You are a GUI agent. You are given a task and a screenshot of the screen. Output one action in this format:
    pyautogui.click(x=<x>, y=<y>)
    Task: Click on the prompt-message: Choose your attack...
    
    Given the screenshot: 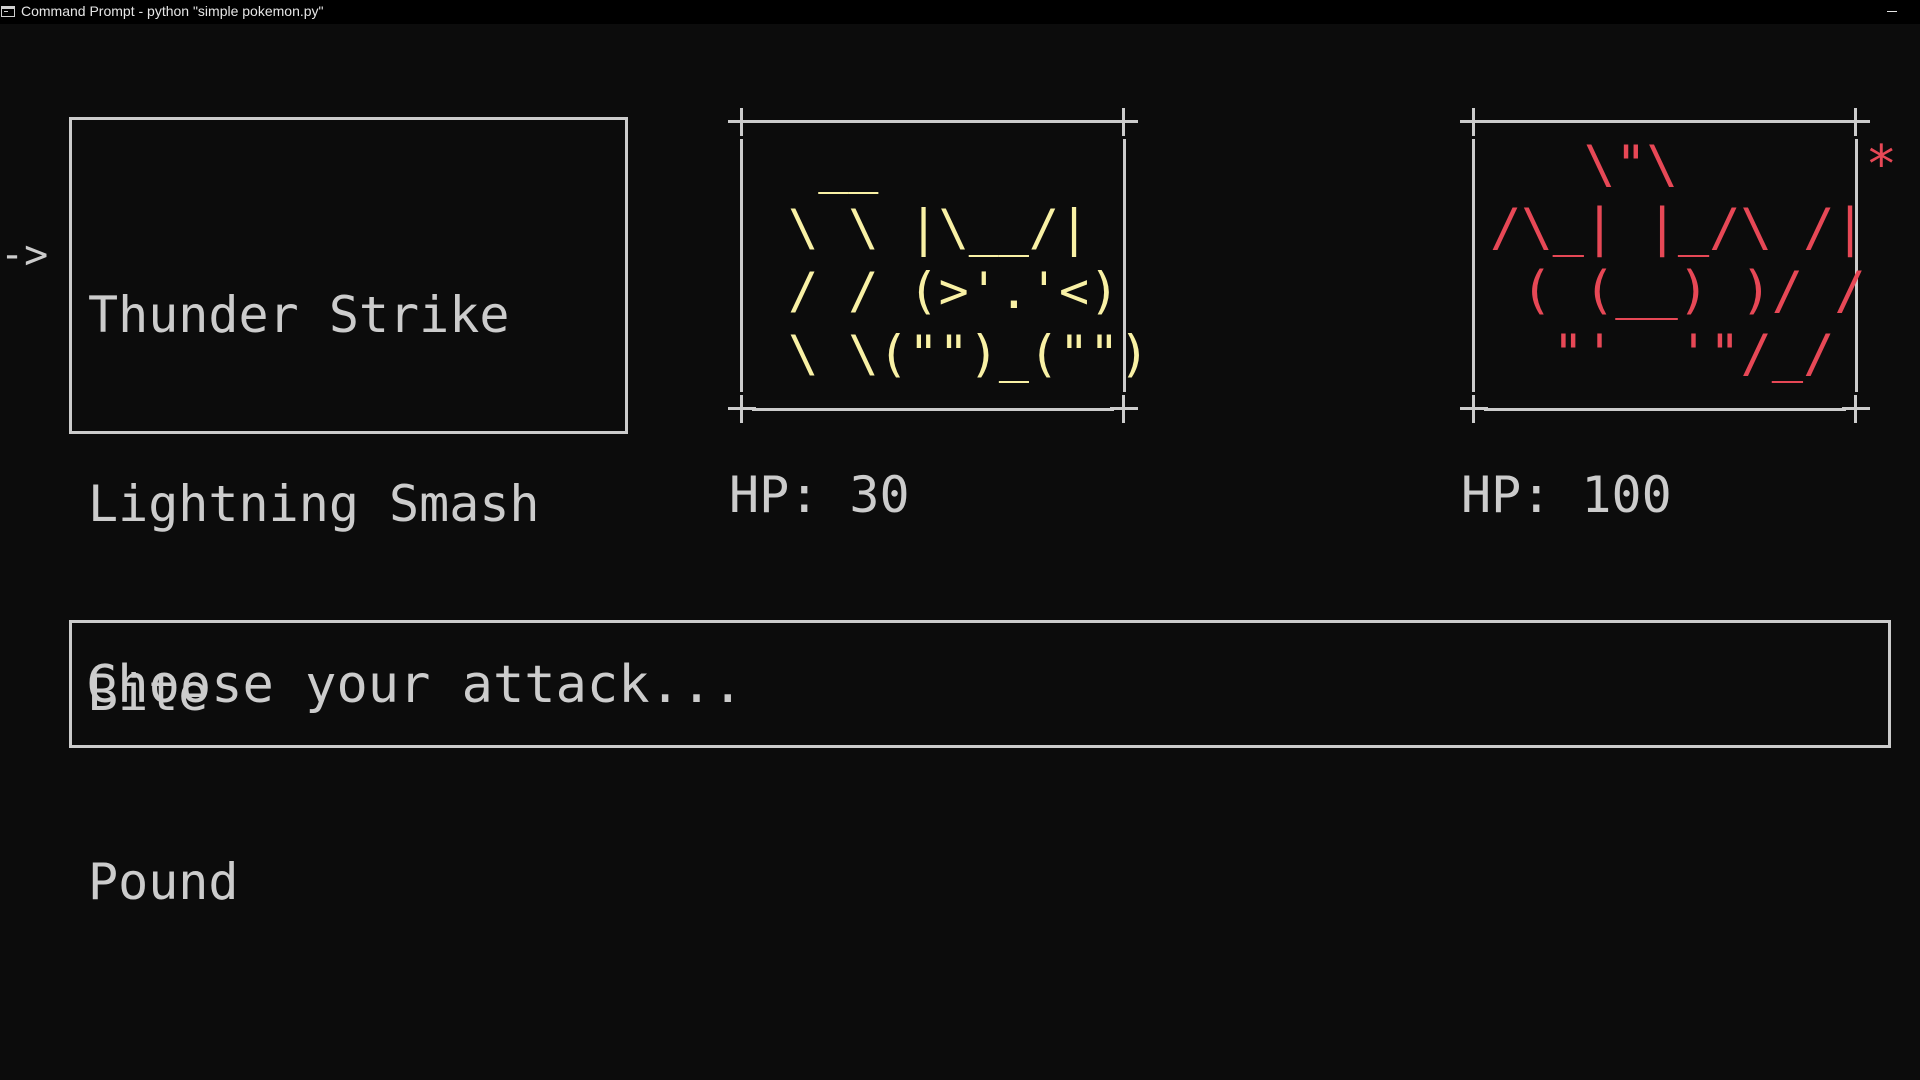 What is the action you would take?
    pyautogui.click(x=415, y=685)
    